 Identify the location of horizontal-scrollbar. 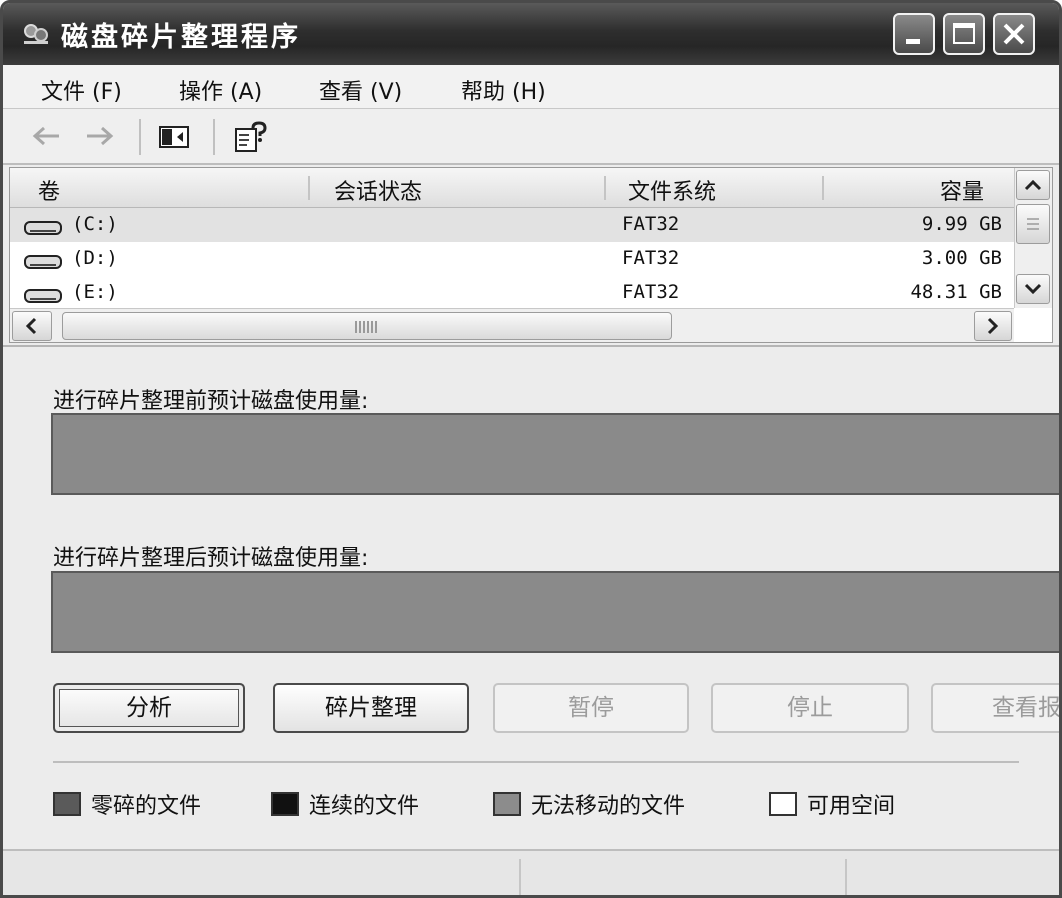
(512, 325).